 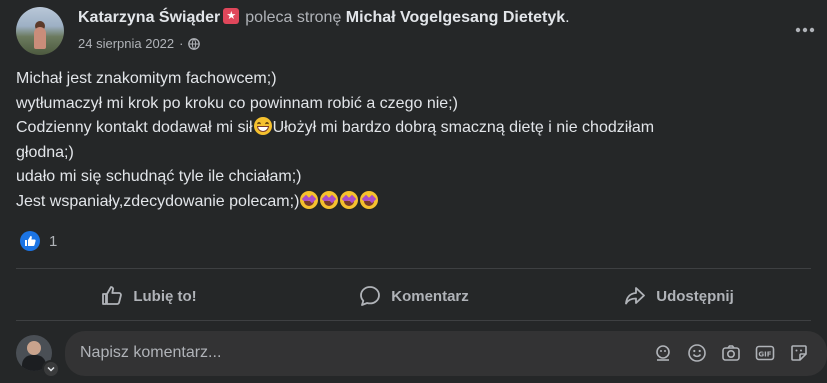 I want to click on grinning-emoji-icon, so click(x=262, y=126).